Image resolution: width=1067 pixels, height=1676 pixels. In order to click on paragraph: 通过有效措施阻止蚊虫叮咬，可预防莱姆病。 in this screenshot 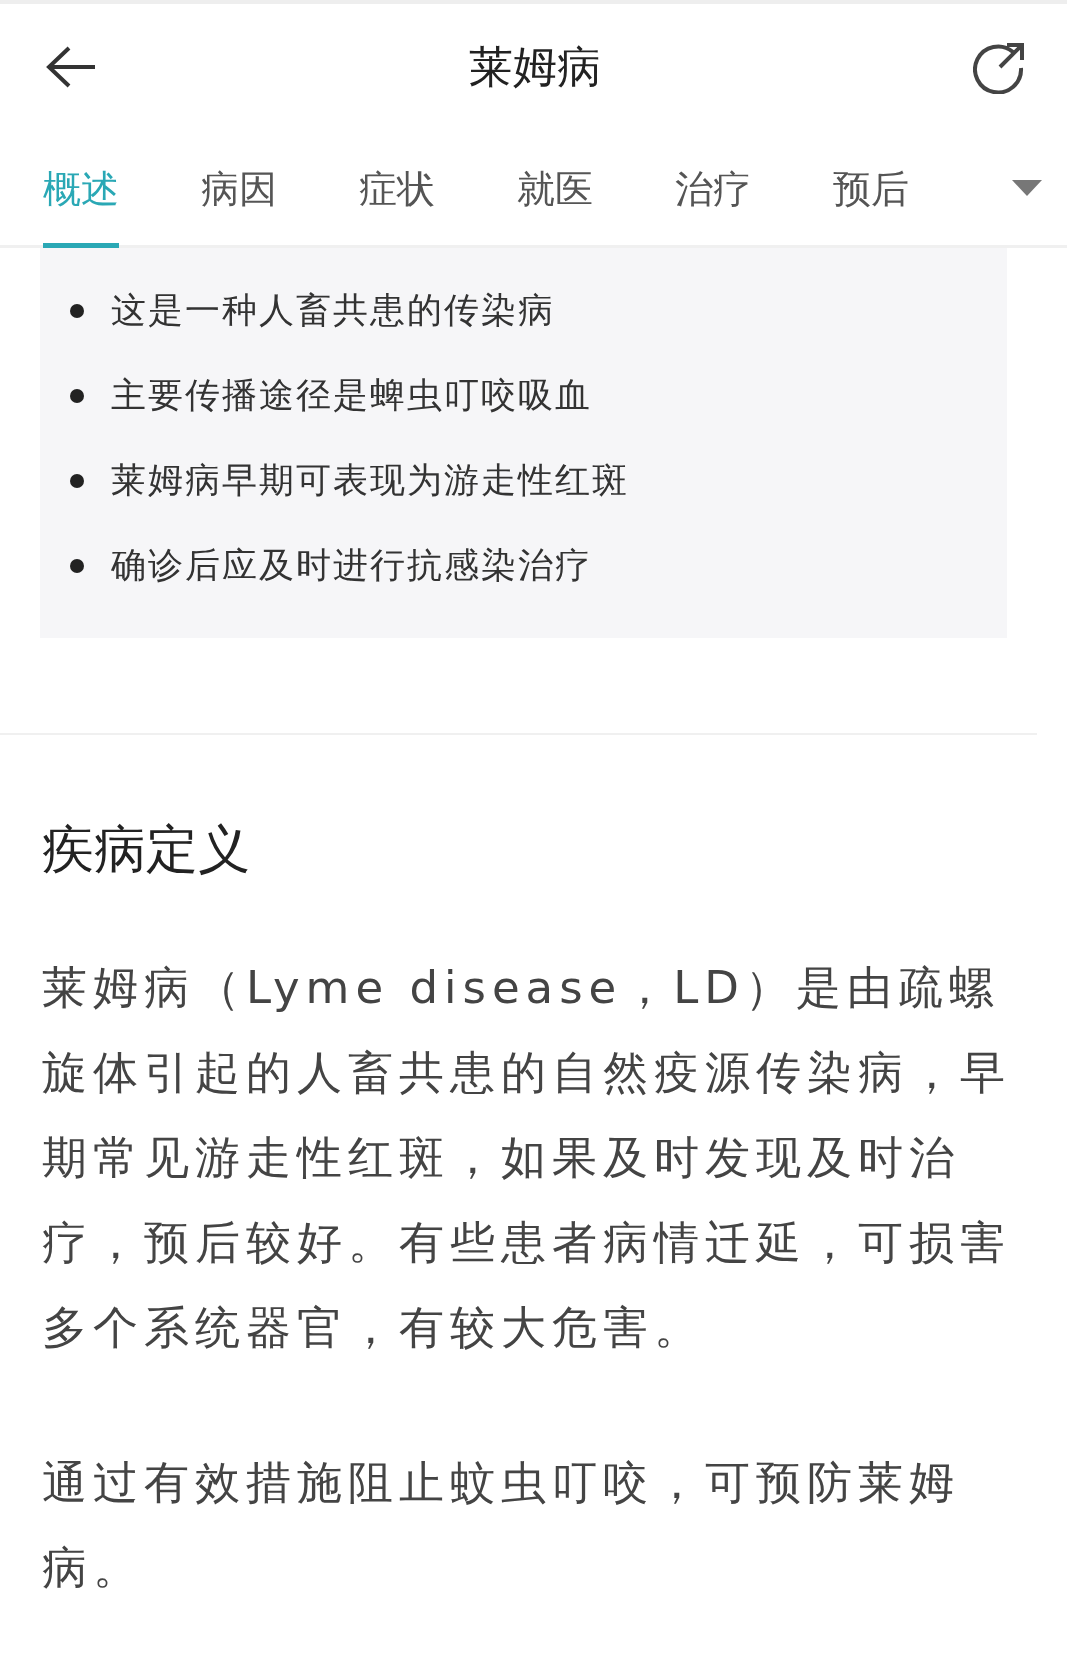, I will do `click(501, 1525)`.